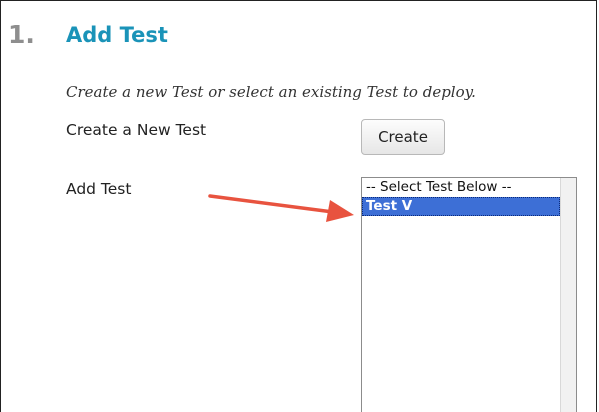 The image size is (599, 412). Describe the element at coordinates (461, 187) in the screenshot. I see `option-select-placeholder: -- Select Test Below --` at that location.